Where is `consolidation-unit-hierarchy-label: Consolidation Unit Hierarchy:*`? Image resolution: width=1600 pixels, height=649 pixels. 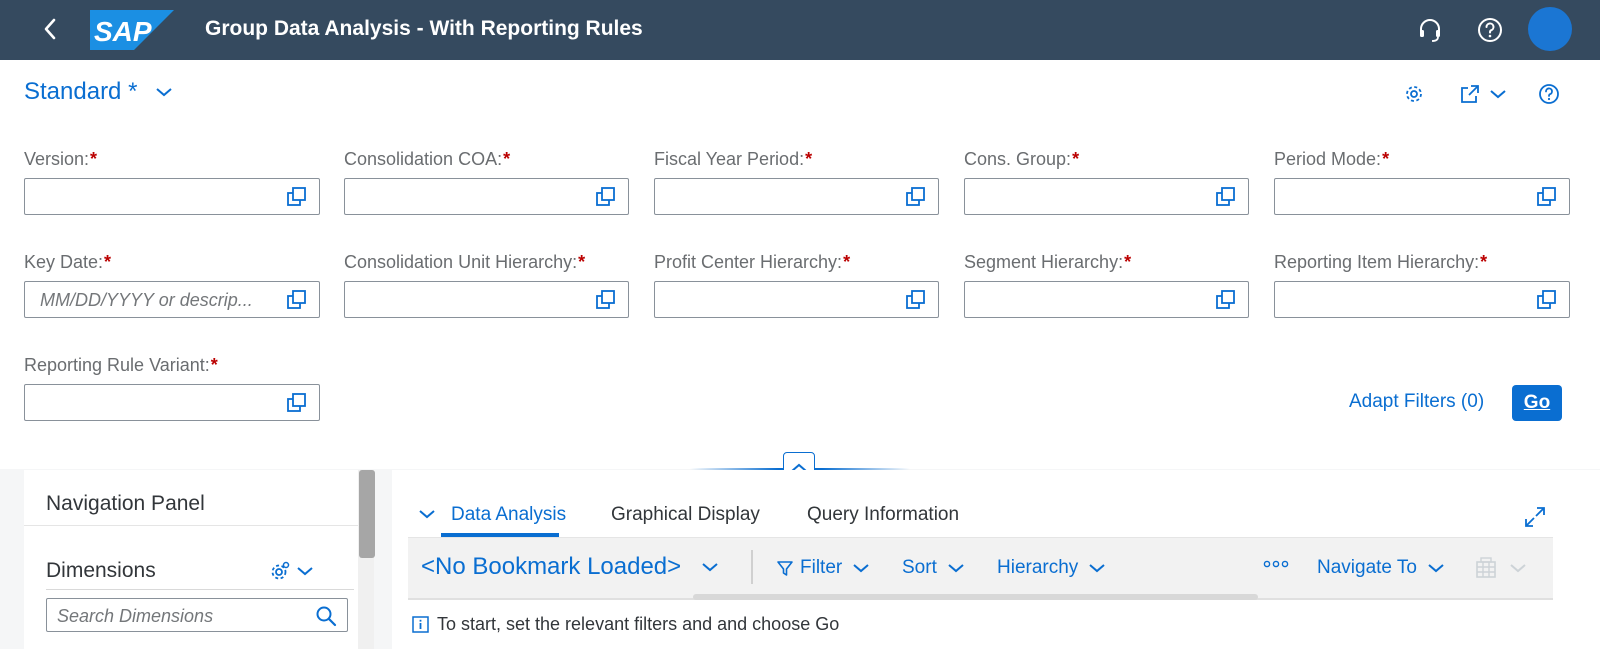 consolidation-unit-hierarchy-label: Consolidation Unit Hierarchy:* is located at coordinates (465, 262).